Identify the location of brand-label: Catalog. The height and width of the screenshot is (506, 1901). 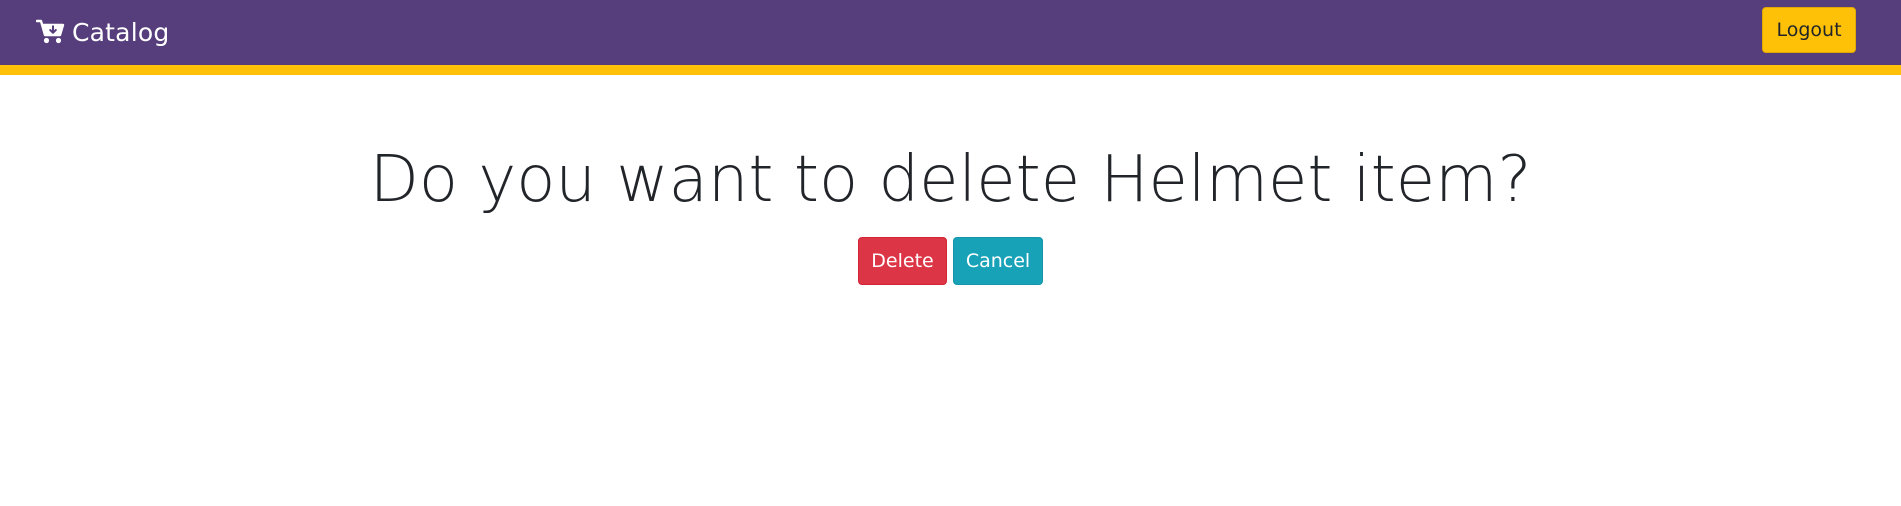
(121, 32).